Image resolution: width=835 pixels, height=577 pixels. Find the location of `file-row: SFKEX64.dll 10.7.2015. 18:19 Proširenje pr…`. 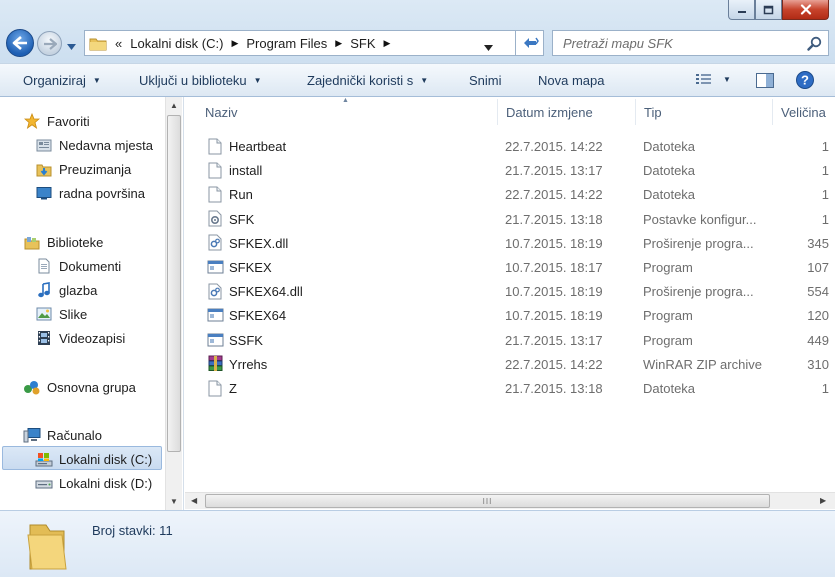

file-row: SFKEX64.dll 10.7.2015. 18:19 Proširenje pr… is located at coordinates (510, 291).